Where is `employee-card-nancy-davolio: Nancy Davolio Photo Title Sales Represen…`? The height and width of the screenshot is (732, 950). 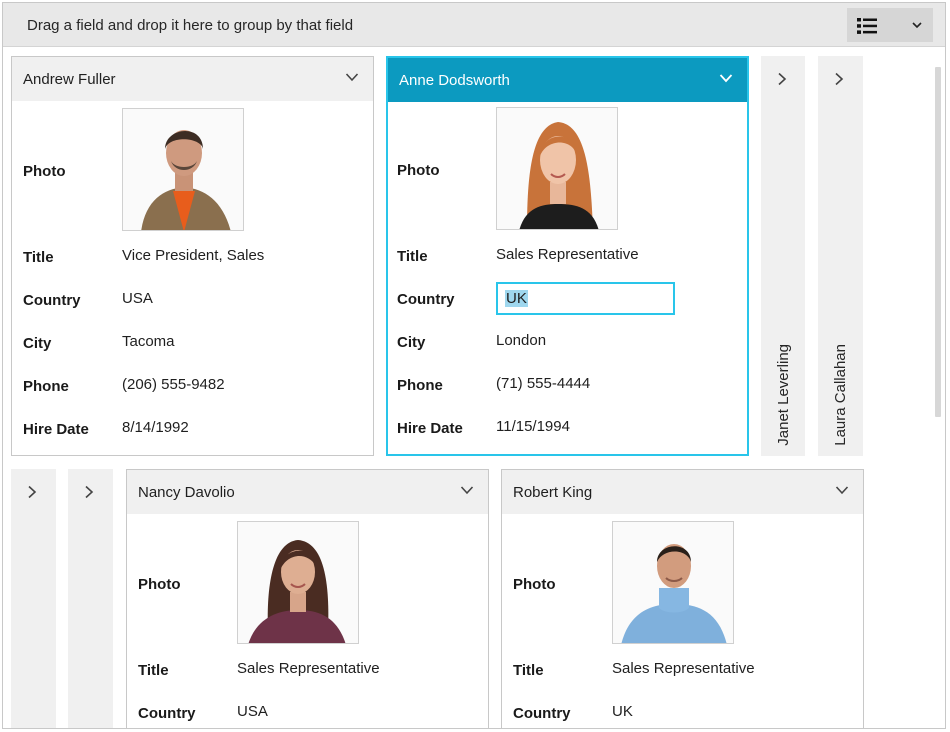 employee-card-nancy-davolio: Nancy Davolio Photo Title Sales Represen… is located at coordinates (307, 598).